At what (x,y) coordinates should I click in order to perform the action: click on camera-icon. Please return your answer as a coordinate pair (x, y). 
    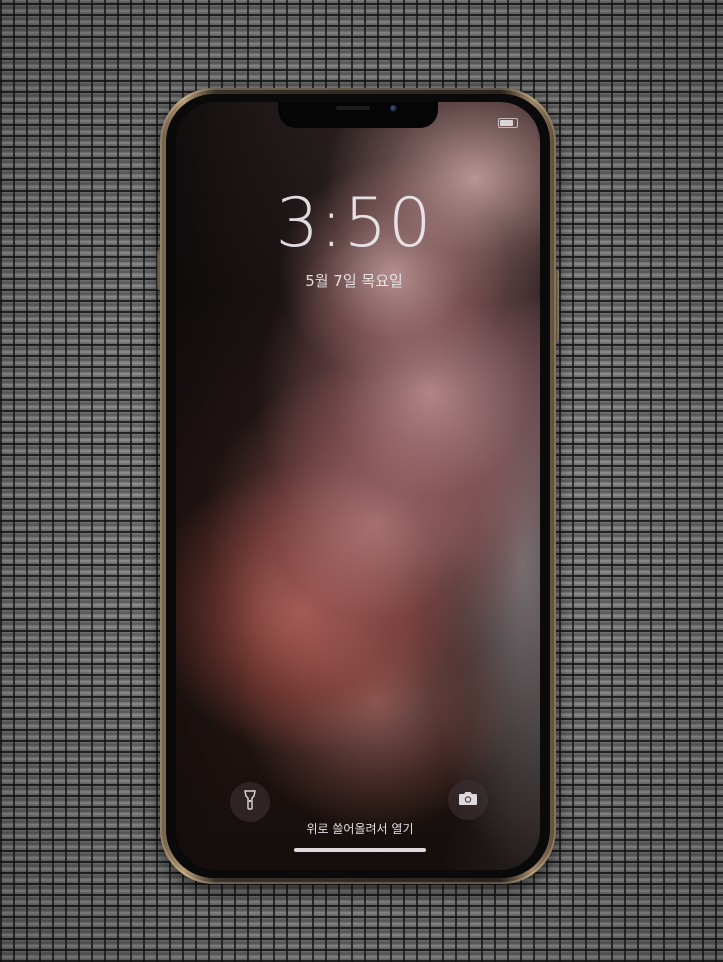
    Looking at the image, I should click on (468, 800).